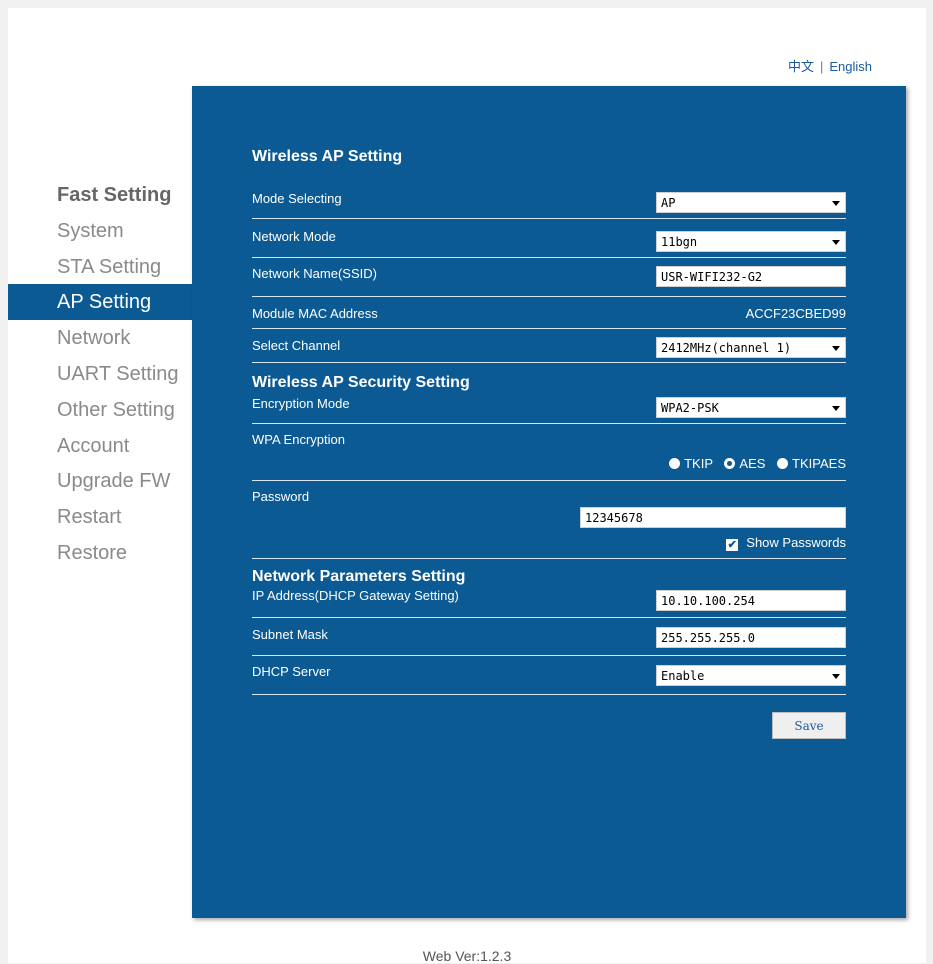 The image size is (933, 964). I want to click on mask-input: 255.255.255.0, so click(751, 637).